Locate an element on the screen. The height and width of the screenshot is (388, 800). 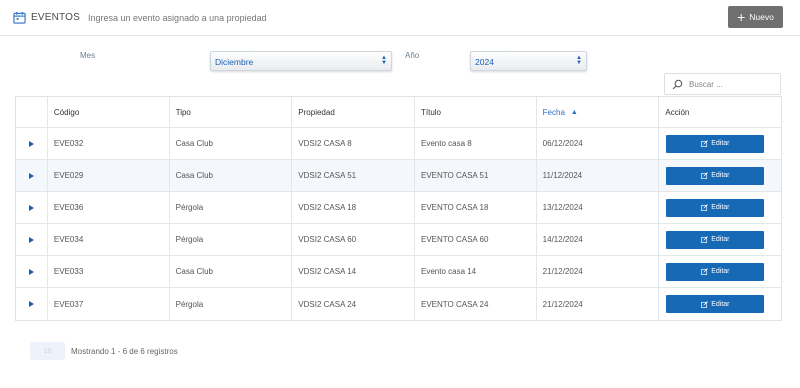
page-title: EVENTOS is located at coordinates (56, 17).